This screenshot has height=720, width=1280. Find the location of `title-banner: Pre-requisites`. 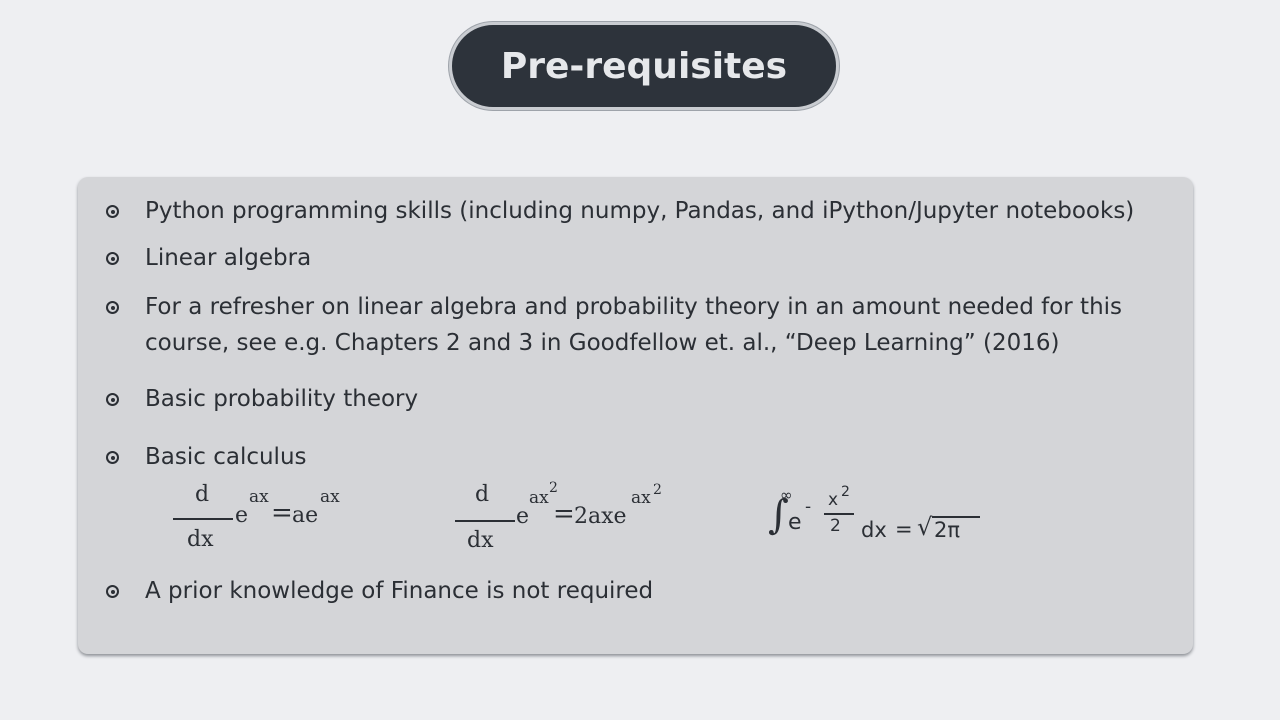

title-banner: Pre-requisites is located at coordinates (644, 66).